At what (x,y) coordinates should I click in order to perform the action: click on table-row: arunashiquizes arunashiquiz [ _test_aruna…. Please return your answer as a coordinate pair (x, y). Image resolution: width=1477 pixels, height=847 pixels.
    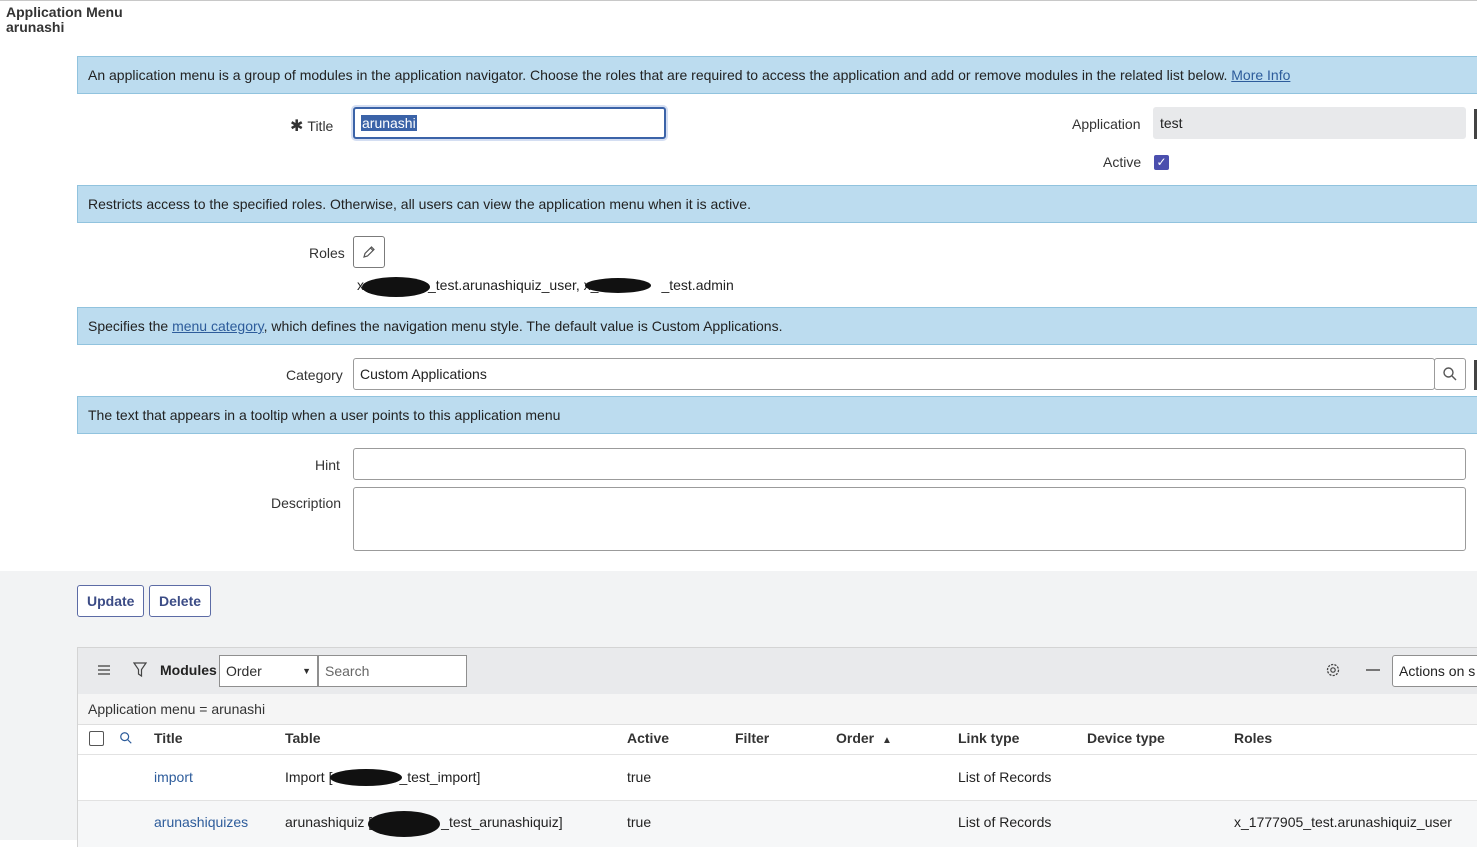
    Looking at the image, I should click on (777, 824).